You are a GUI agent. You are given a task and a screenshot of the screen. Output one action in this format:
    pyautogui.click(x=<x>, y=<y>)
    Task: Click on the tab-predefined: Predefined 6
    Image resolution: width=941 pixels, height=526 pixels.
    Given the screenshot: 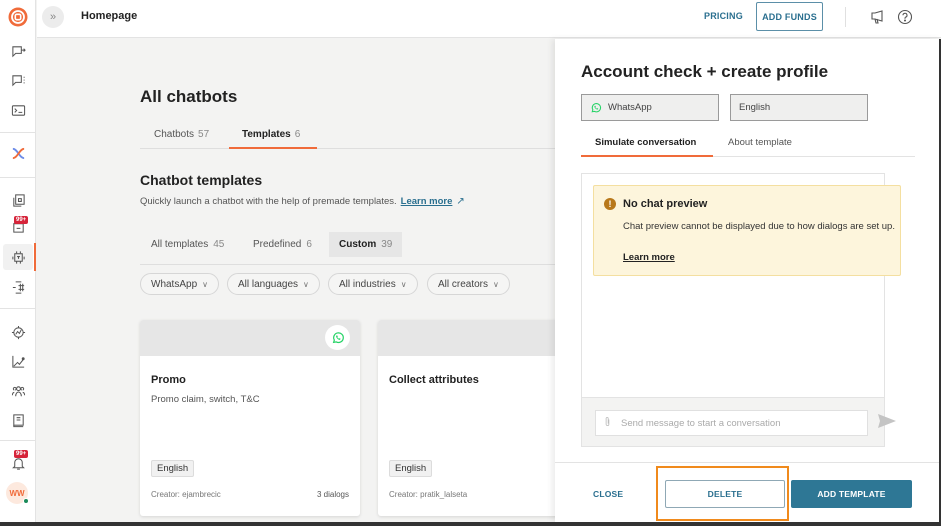 What is the action you would take?
    pyautogui.click(x=282, y=244)
    